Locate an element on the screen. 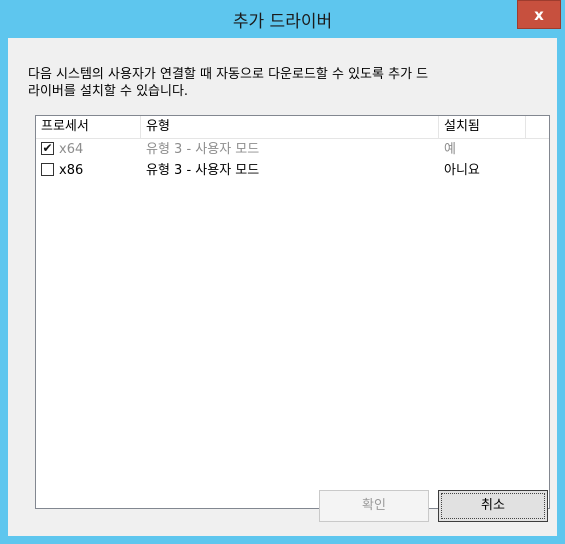 Image resolution: width=565 pixels, height=544 pixels. list-item-x64: ✔ x64 유형 3 - 사용자 모드 예 is located at coordinates (292, 149).